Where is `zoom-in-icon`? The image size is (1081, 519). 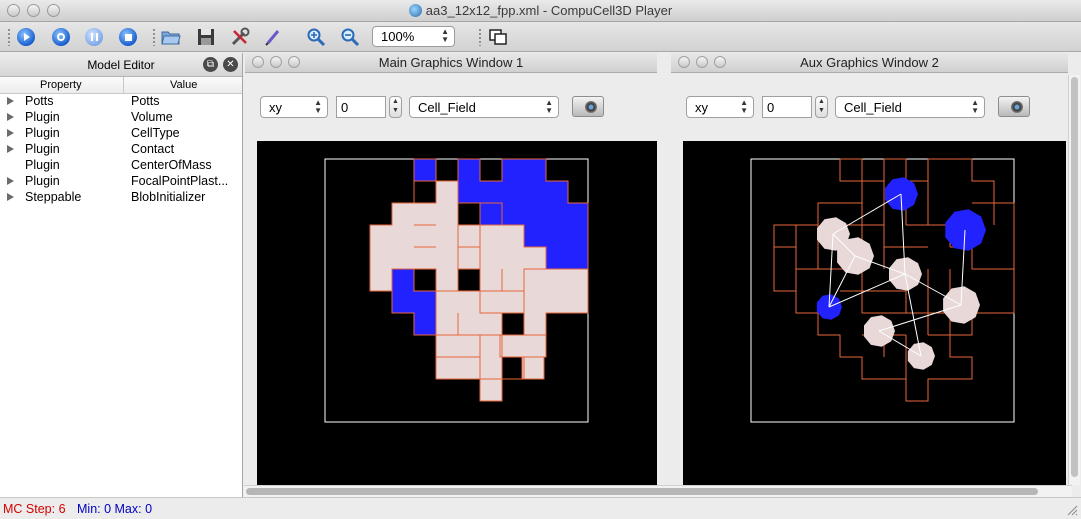 zoom-in-icon is located at coordinates (316, 37).